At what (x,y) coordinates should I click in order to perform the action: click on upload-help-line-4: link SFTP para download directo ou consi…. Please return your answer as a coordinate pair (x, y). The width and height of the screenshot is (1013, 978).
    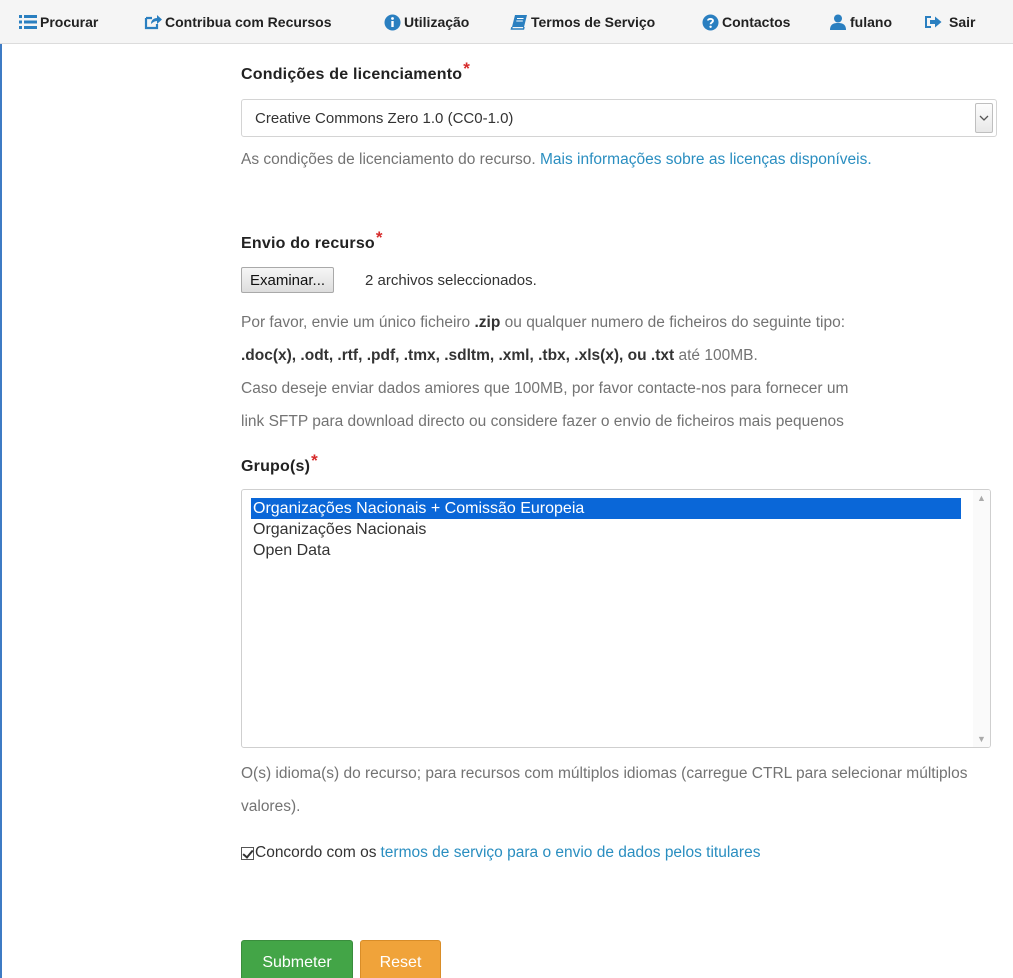
    Looking at the image, I should click on (542, 421).